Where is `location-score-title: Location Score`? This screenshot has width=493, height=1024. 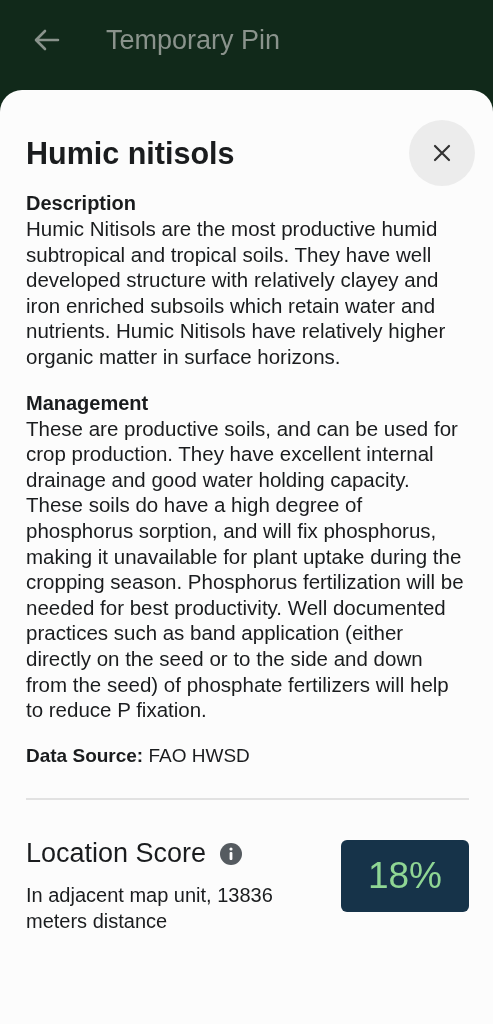 location-score-title: Location Score is located at coordinates (116, 854).